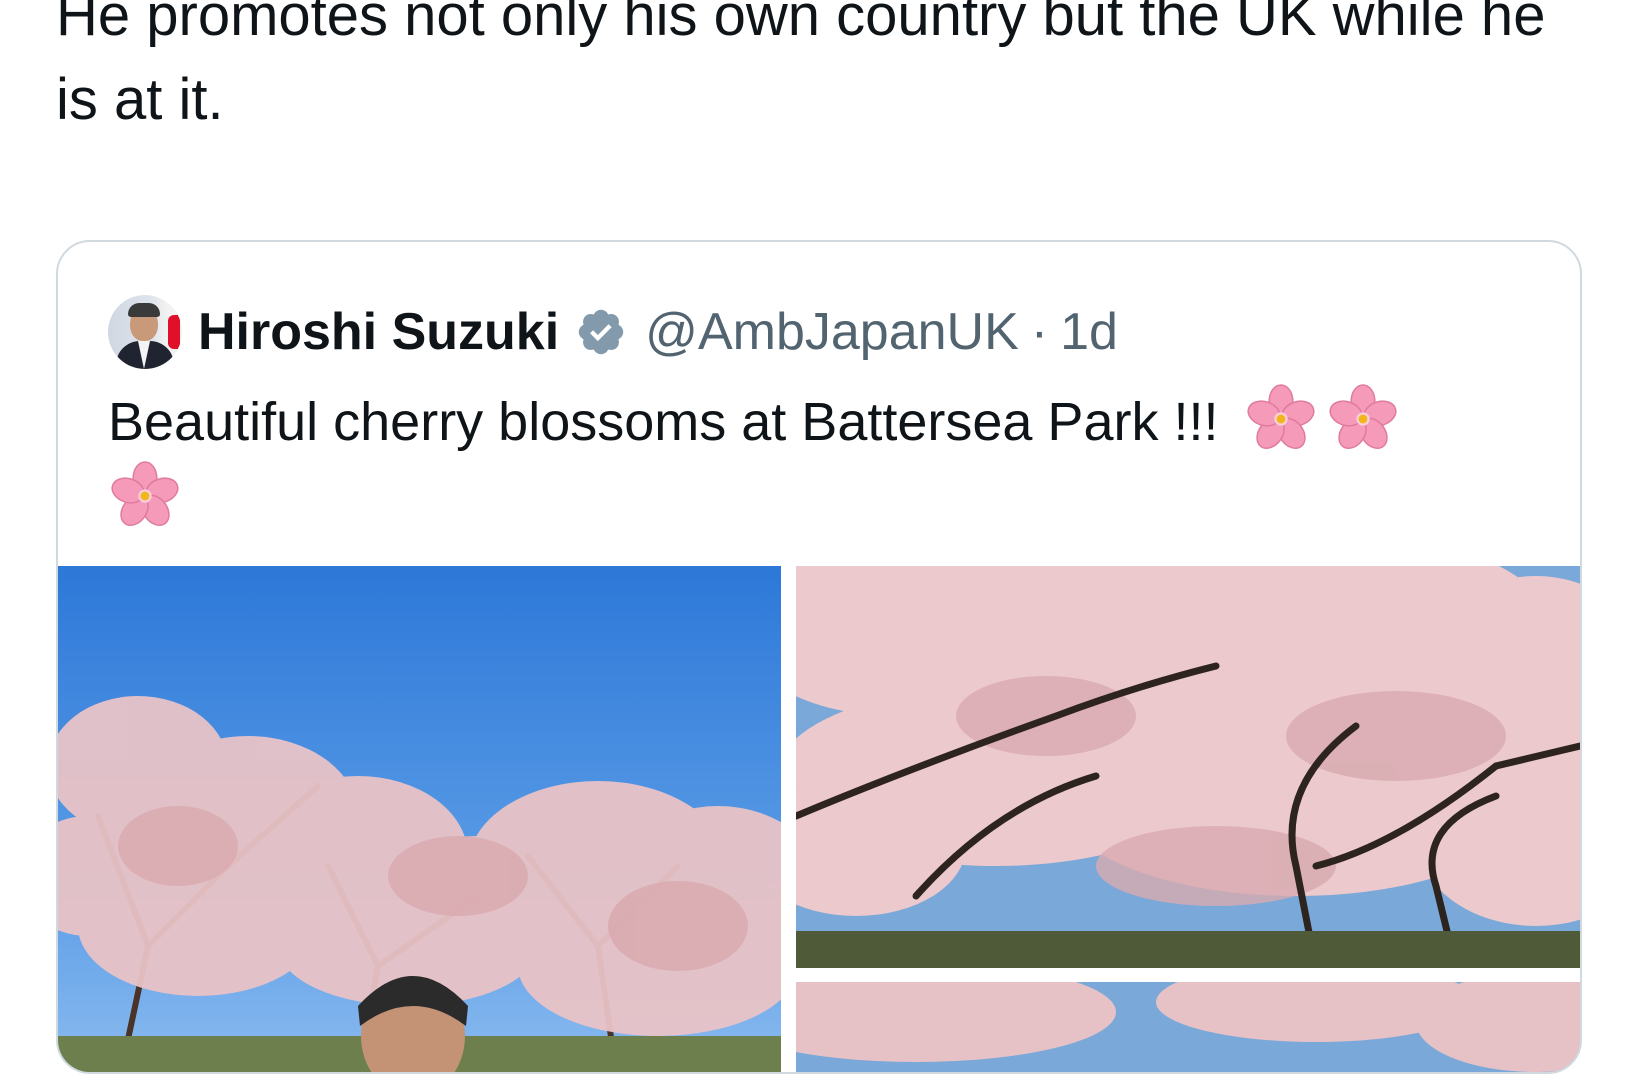 This screenshot has width=1632, height=1074. Describe the element at coordinates (145, 332) in the screenshot. I see `avatar` at that location.